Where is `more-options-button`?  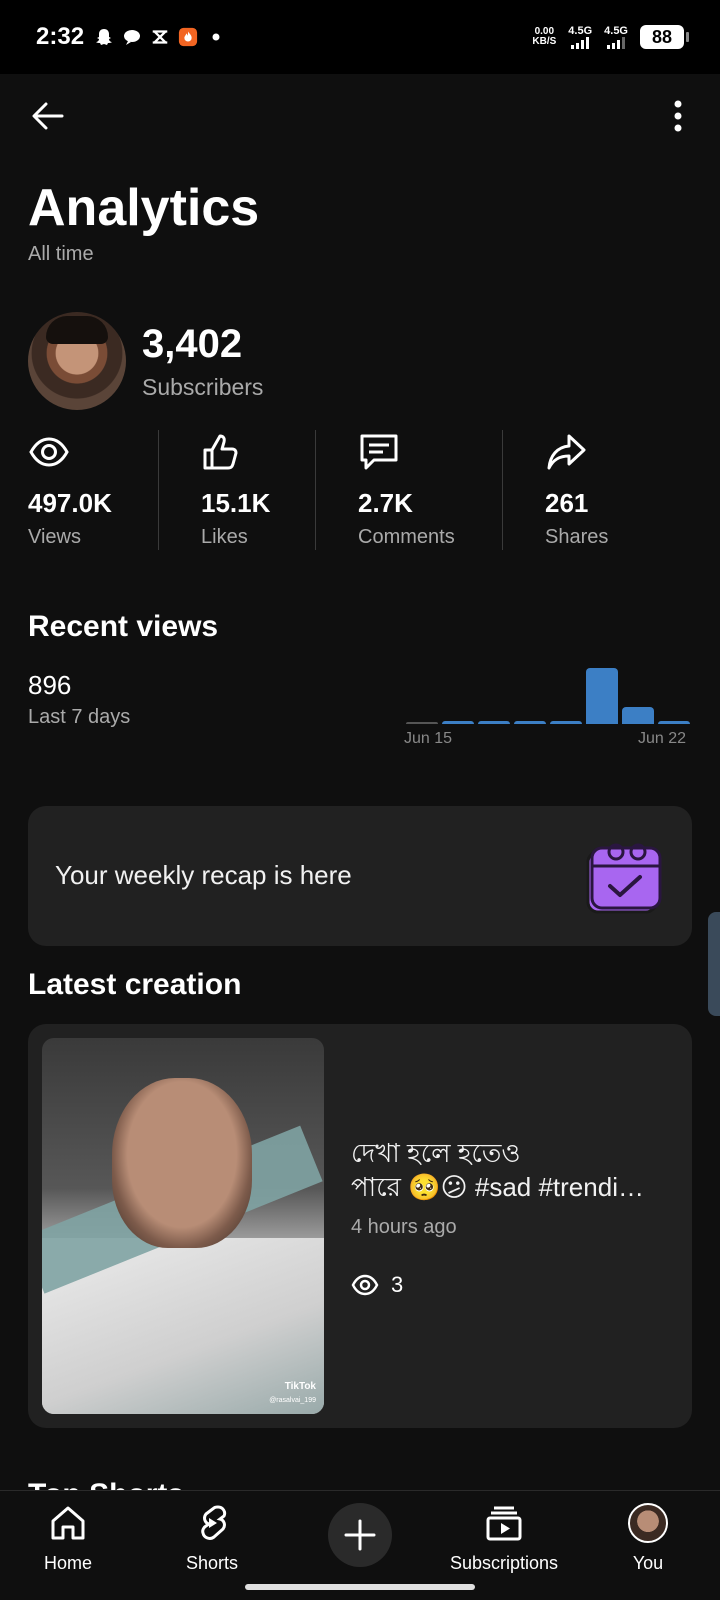 more-options-button is located at coordinates (678, 116).